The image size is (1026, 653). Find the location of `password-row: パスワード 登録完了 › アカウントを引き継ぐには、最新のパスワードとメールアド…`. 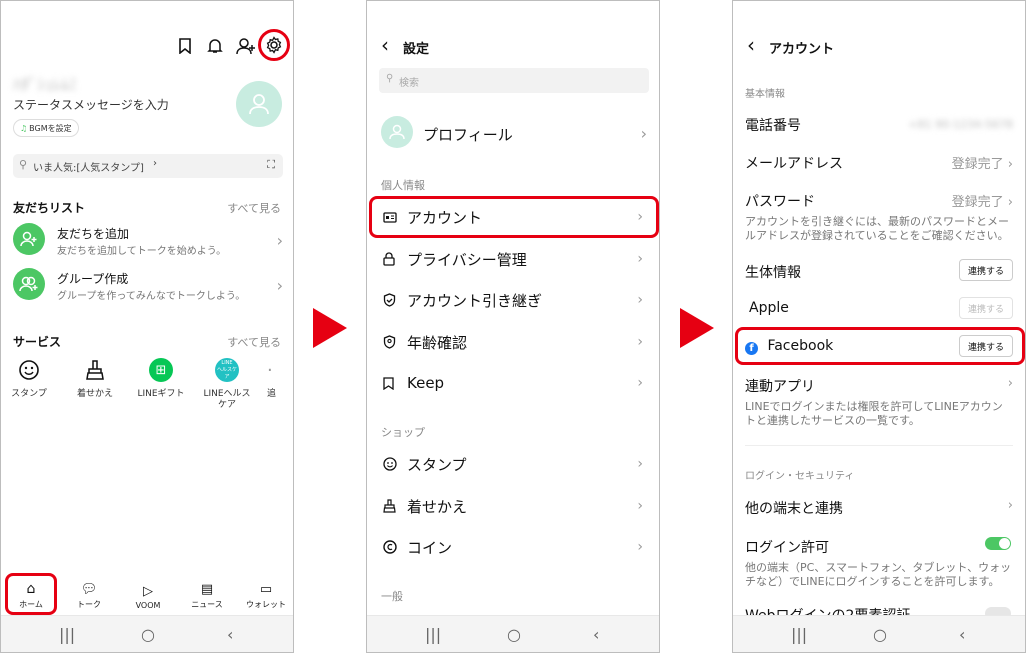

password-row: パスワード 登録完了 › アカウントを引き継ぐには、最新のパスワードとメールアド… is located at coordinates (879, 217).